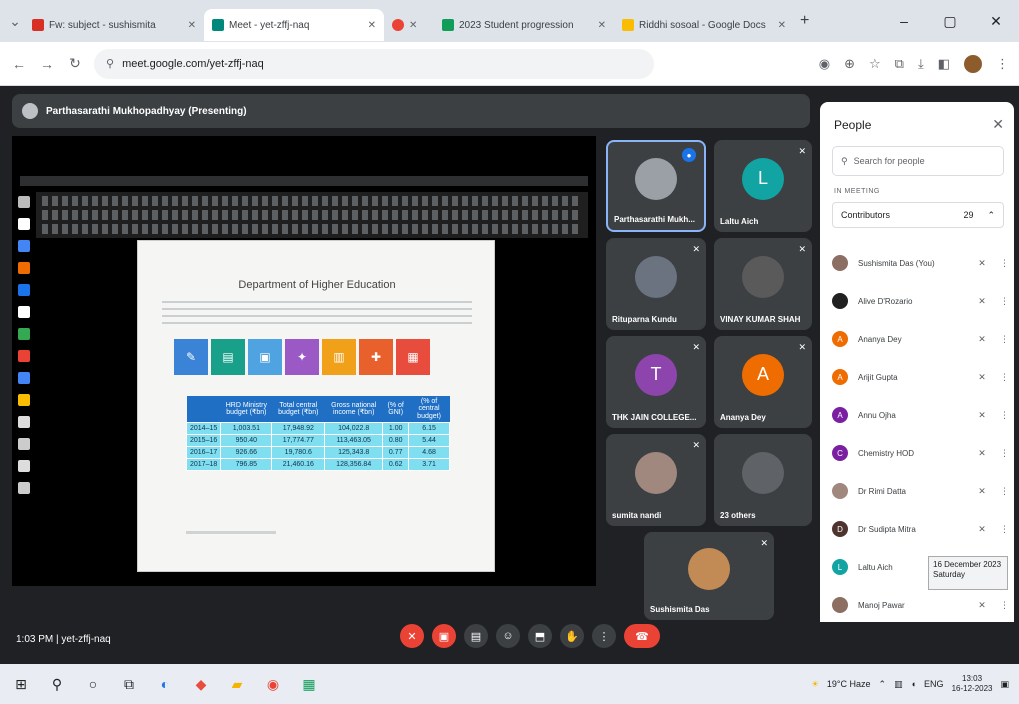  I want to click on browser-tab-3: ✕, so click(409, 25).